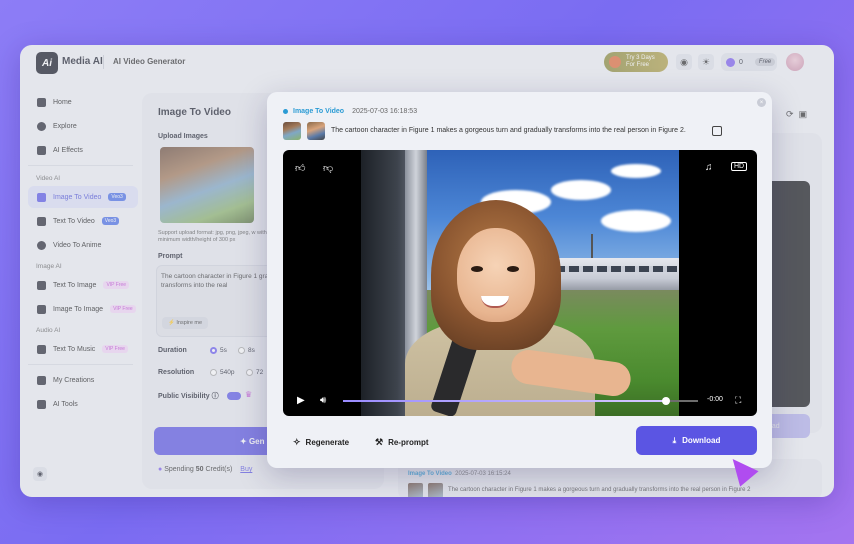  What do you see at coordinates (319, 111) in the screenshot?
I see `modal-type: Image To Video` at bounding box center [319, 111].